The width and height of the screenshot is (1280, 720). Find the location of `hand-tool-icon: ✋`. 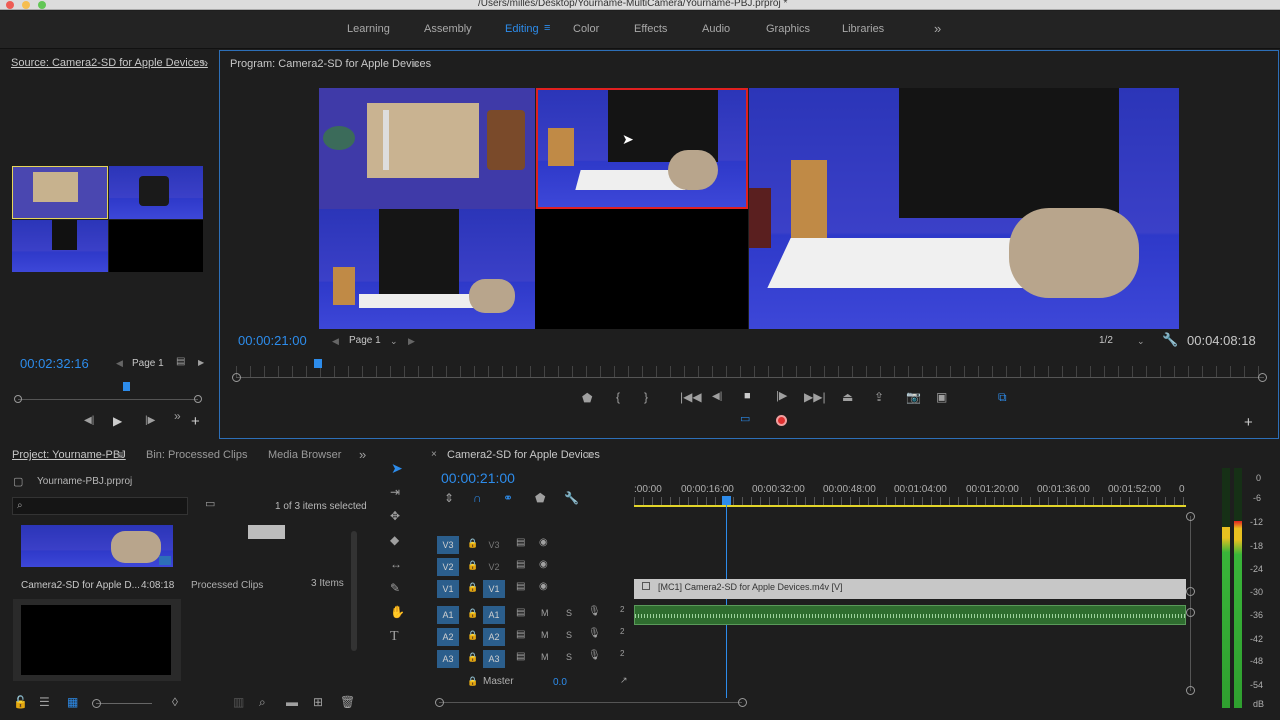

hand-tool-icon: ✋ is located at coordinates (397, 612).